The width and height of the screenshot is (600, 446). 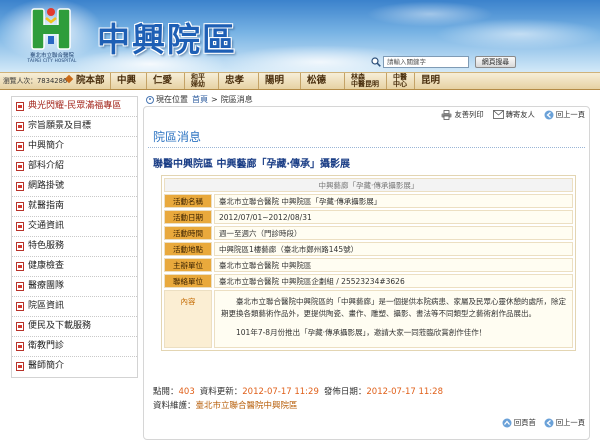 What do you see at coordinates (396, 81) in the screenshot?
I see `nav-item-chinese-medicine: 中醫 中心` at bounding box center [396, 81].